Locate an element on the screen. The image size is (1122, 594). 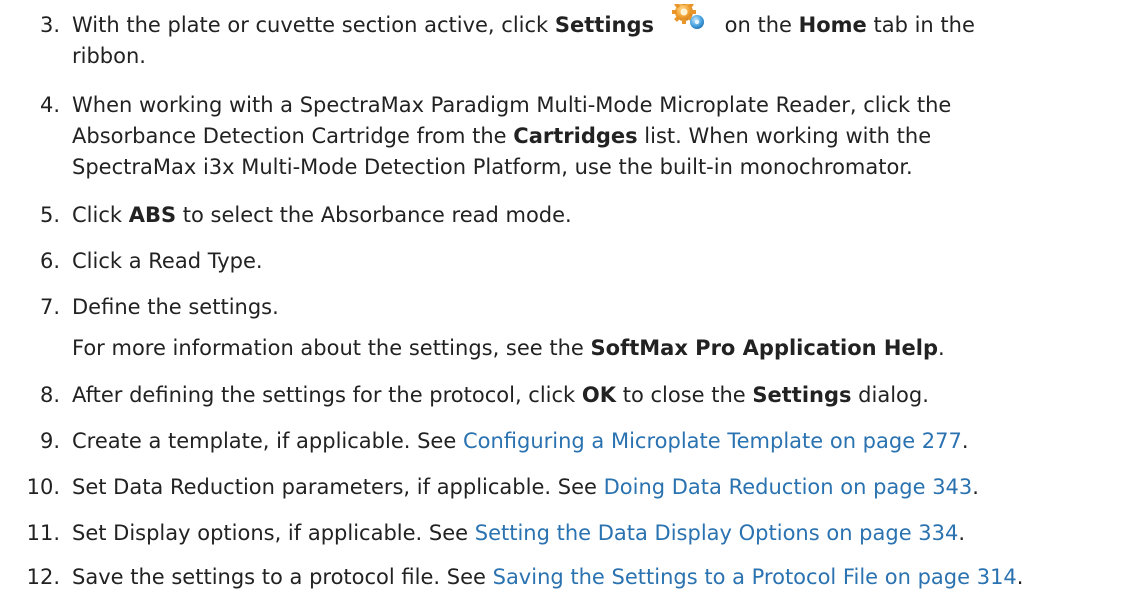
step-number: 6. is located at coordinates (49, 261).